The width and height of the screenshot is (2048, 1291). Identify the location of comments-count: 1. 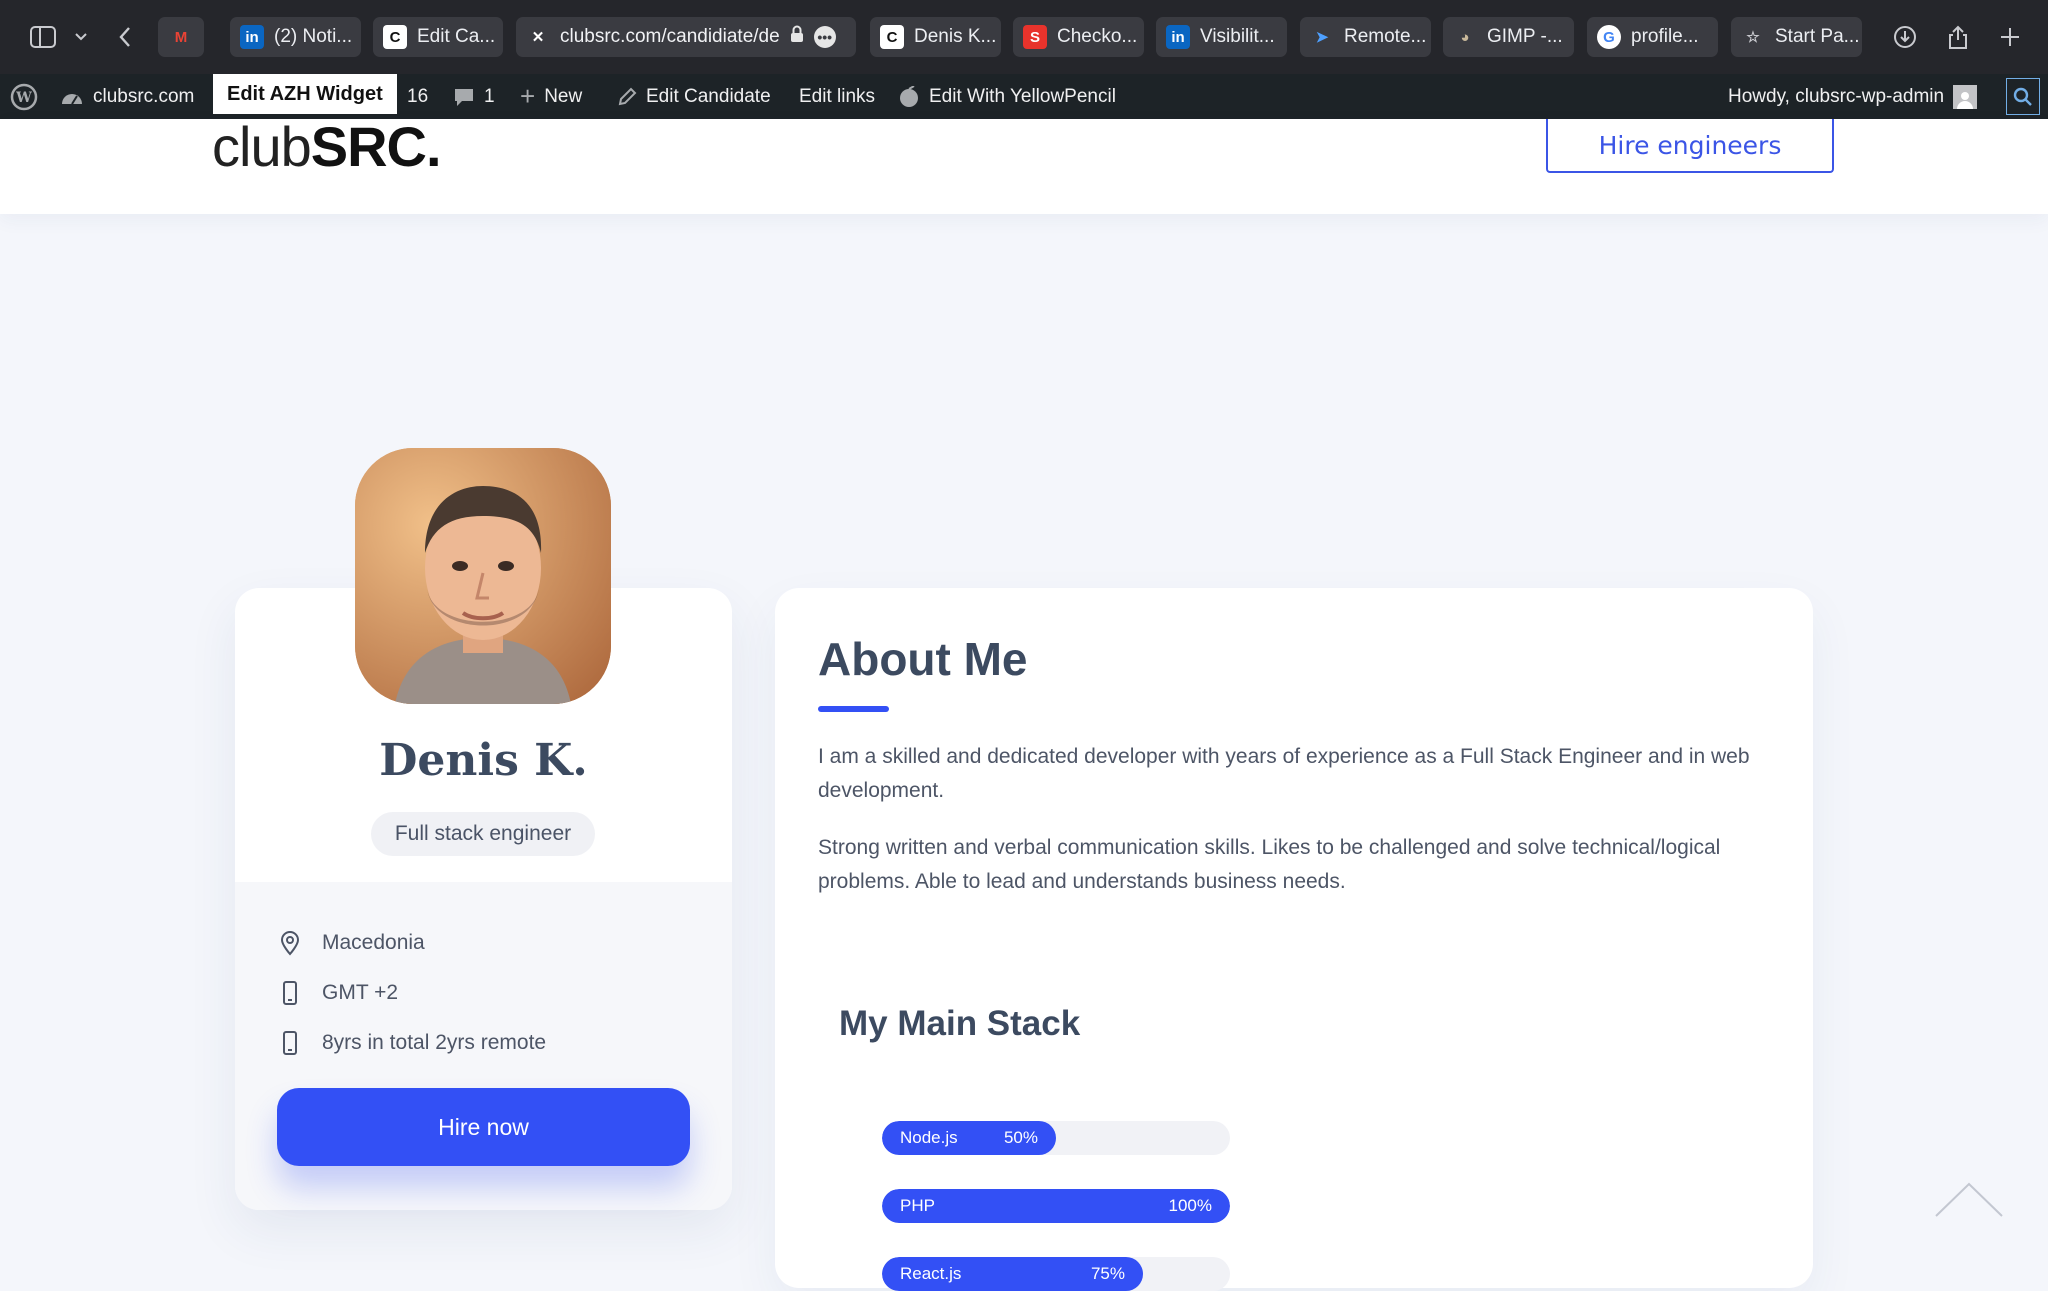
(489, 96).